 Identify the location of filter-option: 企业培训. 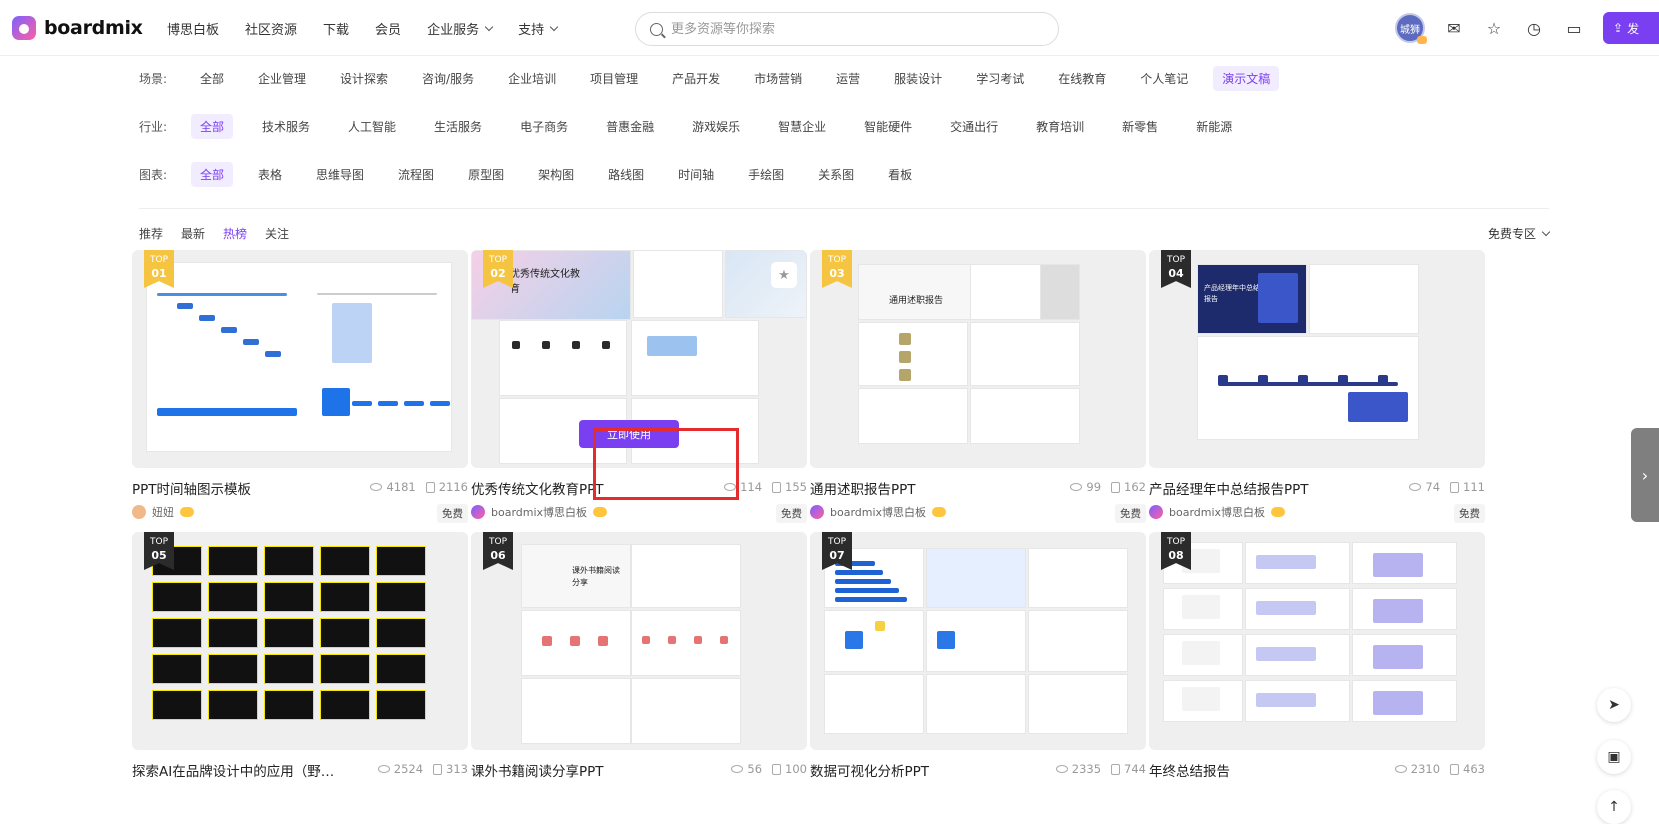
(532, 78).